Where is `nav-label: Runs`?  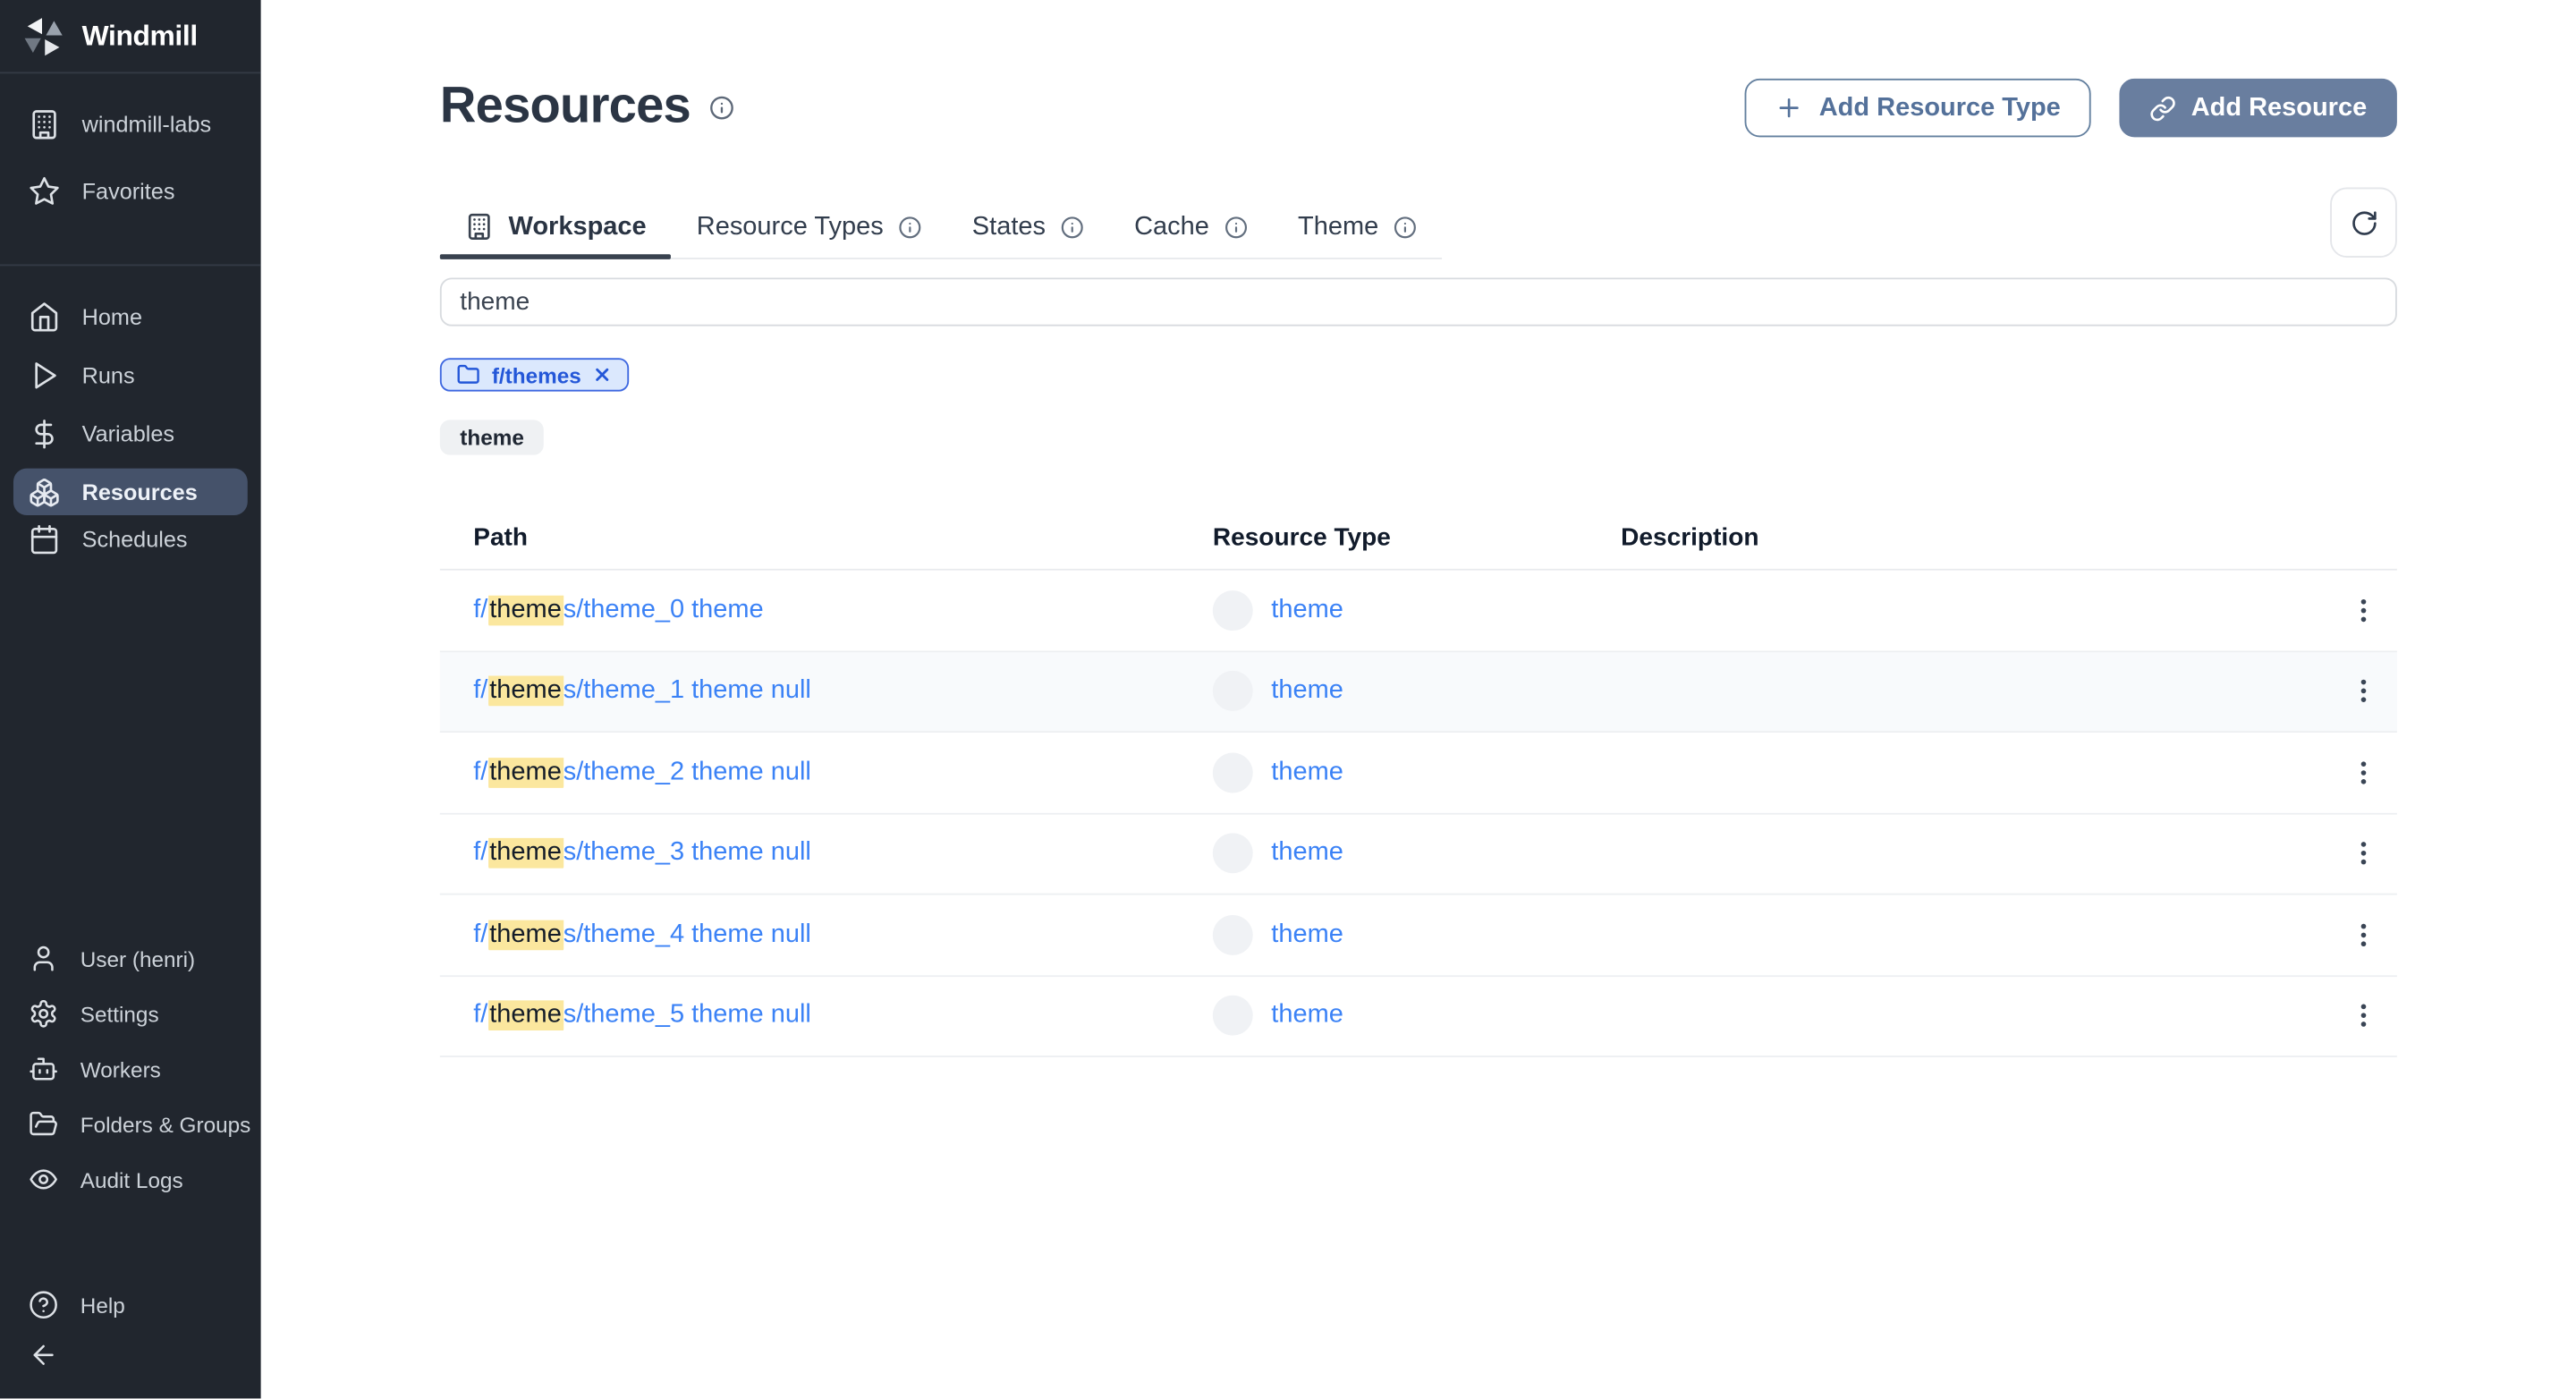 nav-label: Runs is located at coordinates (108, 374).